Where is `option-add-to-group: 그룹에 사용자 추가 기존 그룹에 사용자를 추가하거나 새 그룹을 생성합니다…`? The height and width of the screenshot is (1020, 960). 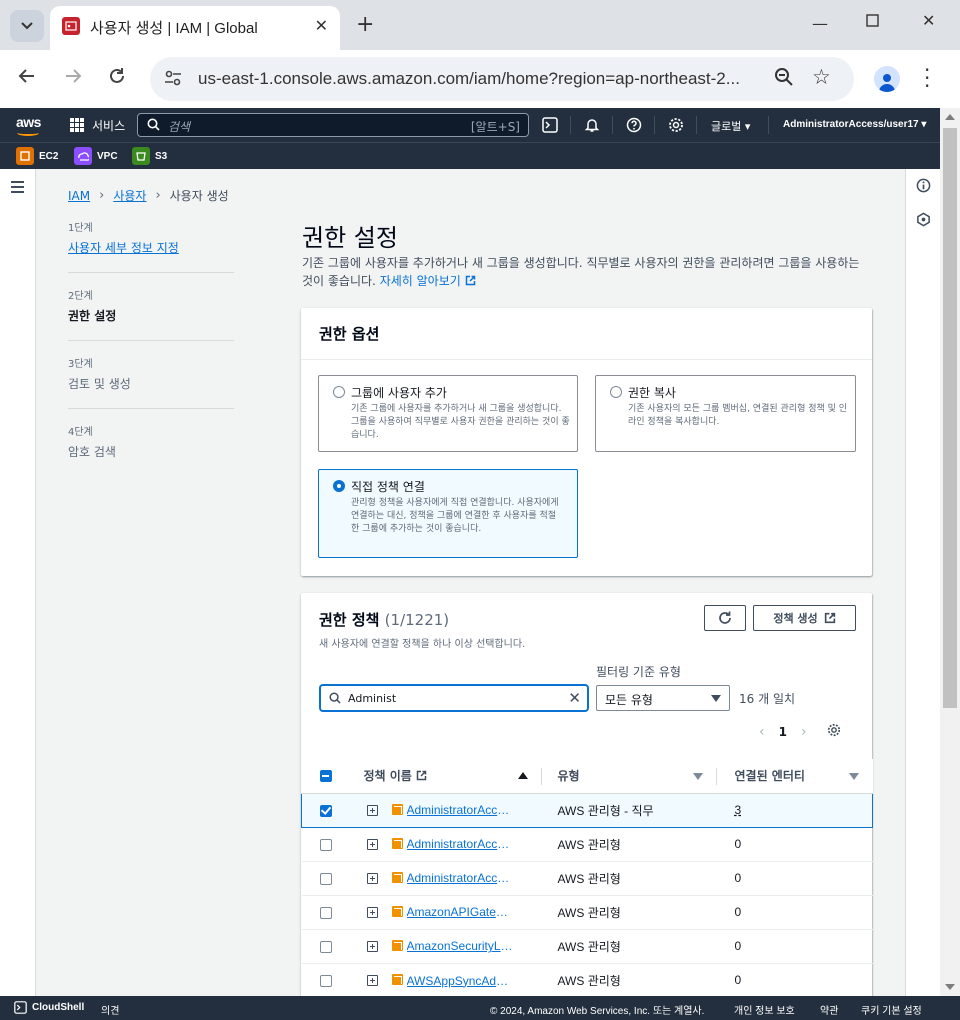
option-add-to-group: 그룹에 사용자 추가 기존 그룹에 사용자를 추가하거나 새 그룹을 생성합니다… is located at coordinates (448, 413).